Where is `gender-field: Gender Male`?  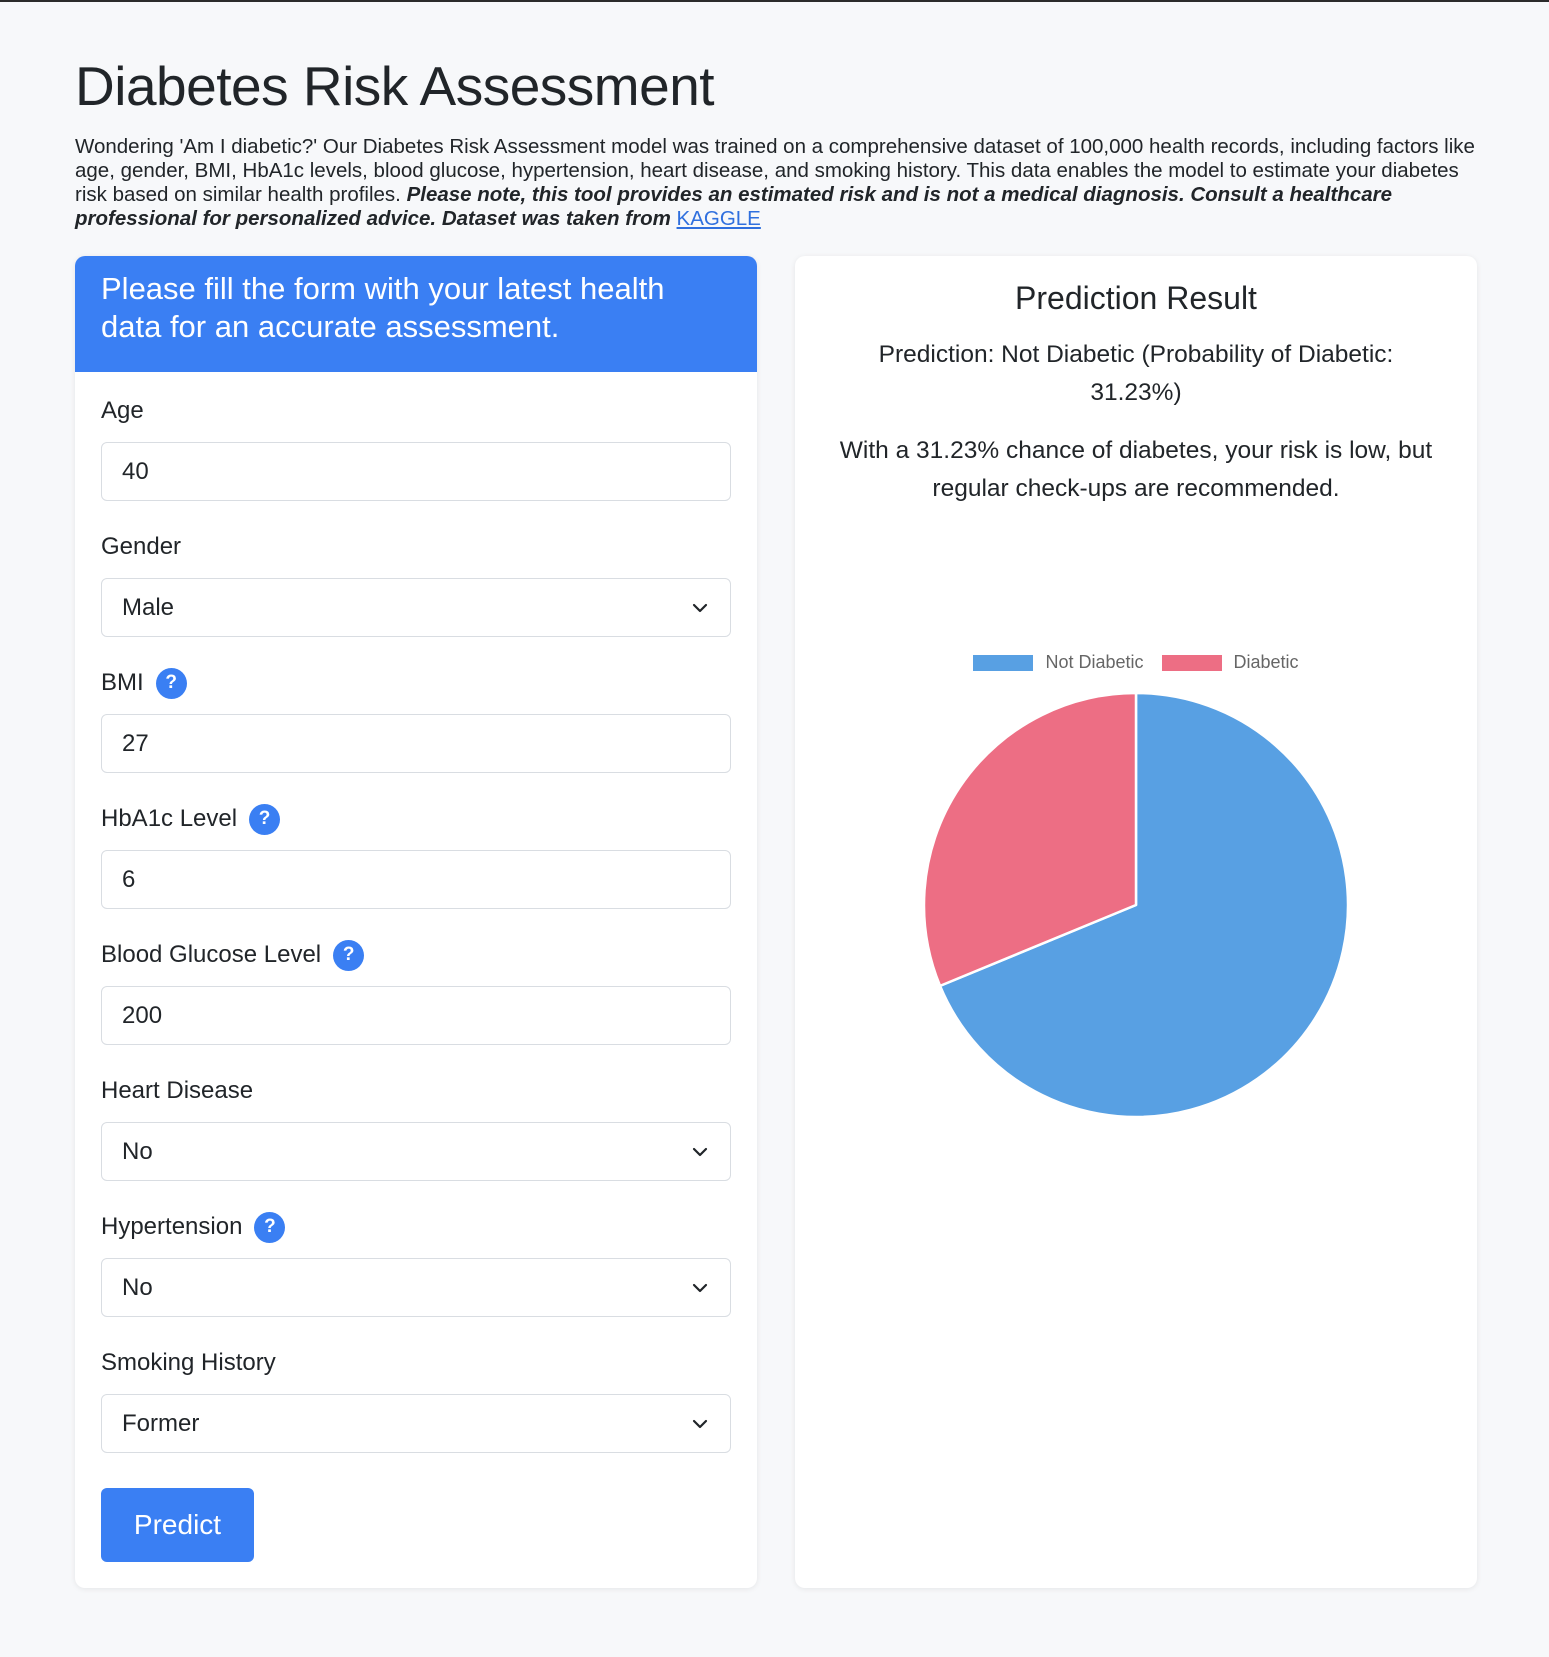
gender-field: Gender Male is located at coordinates (416, 583).